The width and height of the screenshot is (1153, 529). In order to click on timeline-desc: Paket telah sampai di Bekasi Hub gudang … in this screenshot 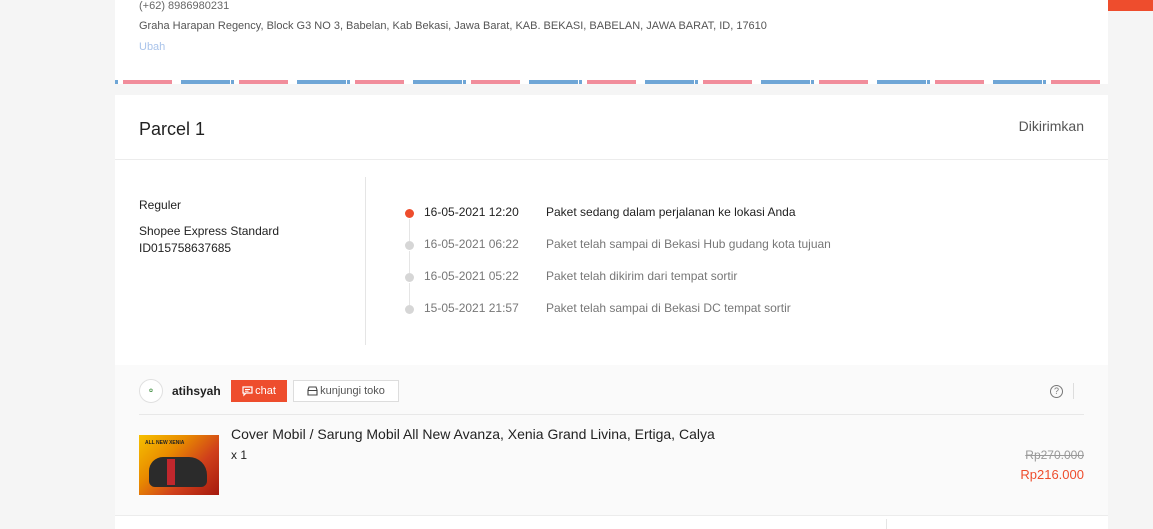, I will do `click(688, 244)`.